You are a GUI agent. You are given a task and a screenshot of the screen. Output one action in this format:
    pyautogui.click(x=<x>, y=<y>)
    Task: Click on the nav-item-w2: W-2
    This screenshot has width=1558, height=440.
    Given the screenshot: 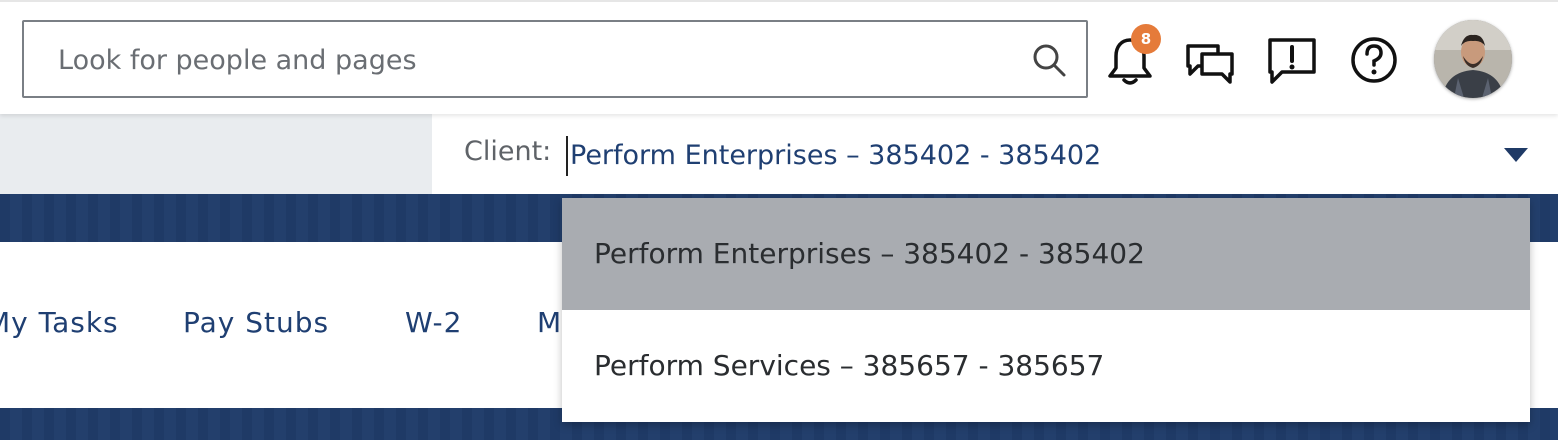 What is the action you would take?
    pyautogui.click(x=433, y=322)
    